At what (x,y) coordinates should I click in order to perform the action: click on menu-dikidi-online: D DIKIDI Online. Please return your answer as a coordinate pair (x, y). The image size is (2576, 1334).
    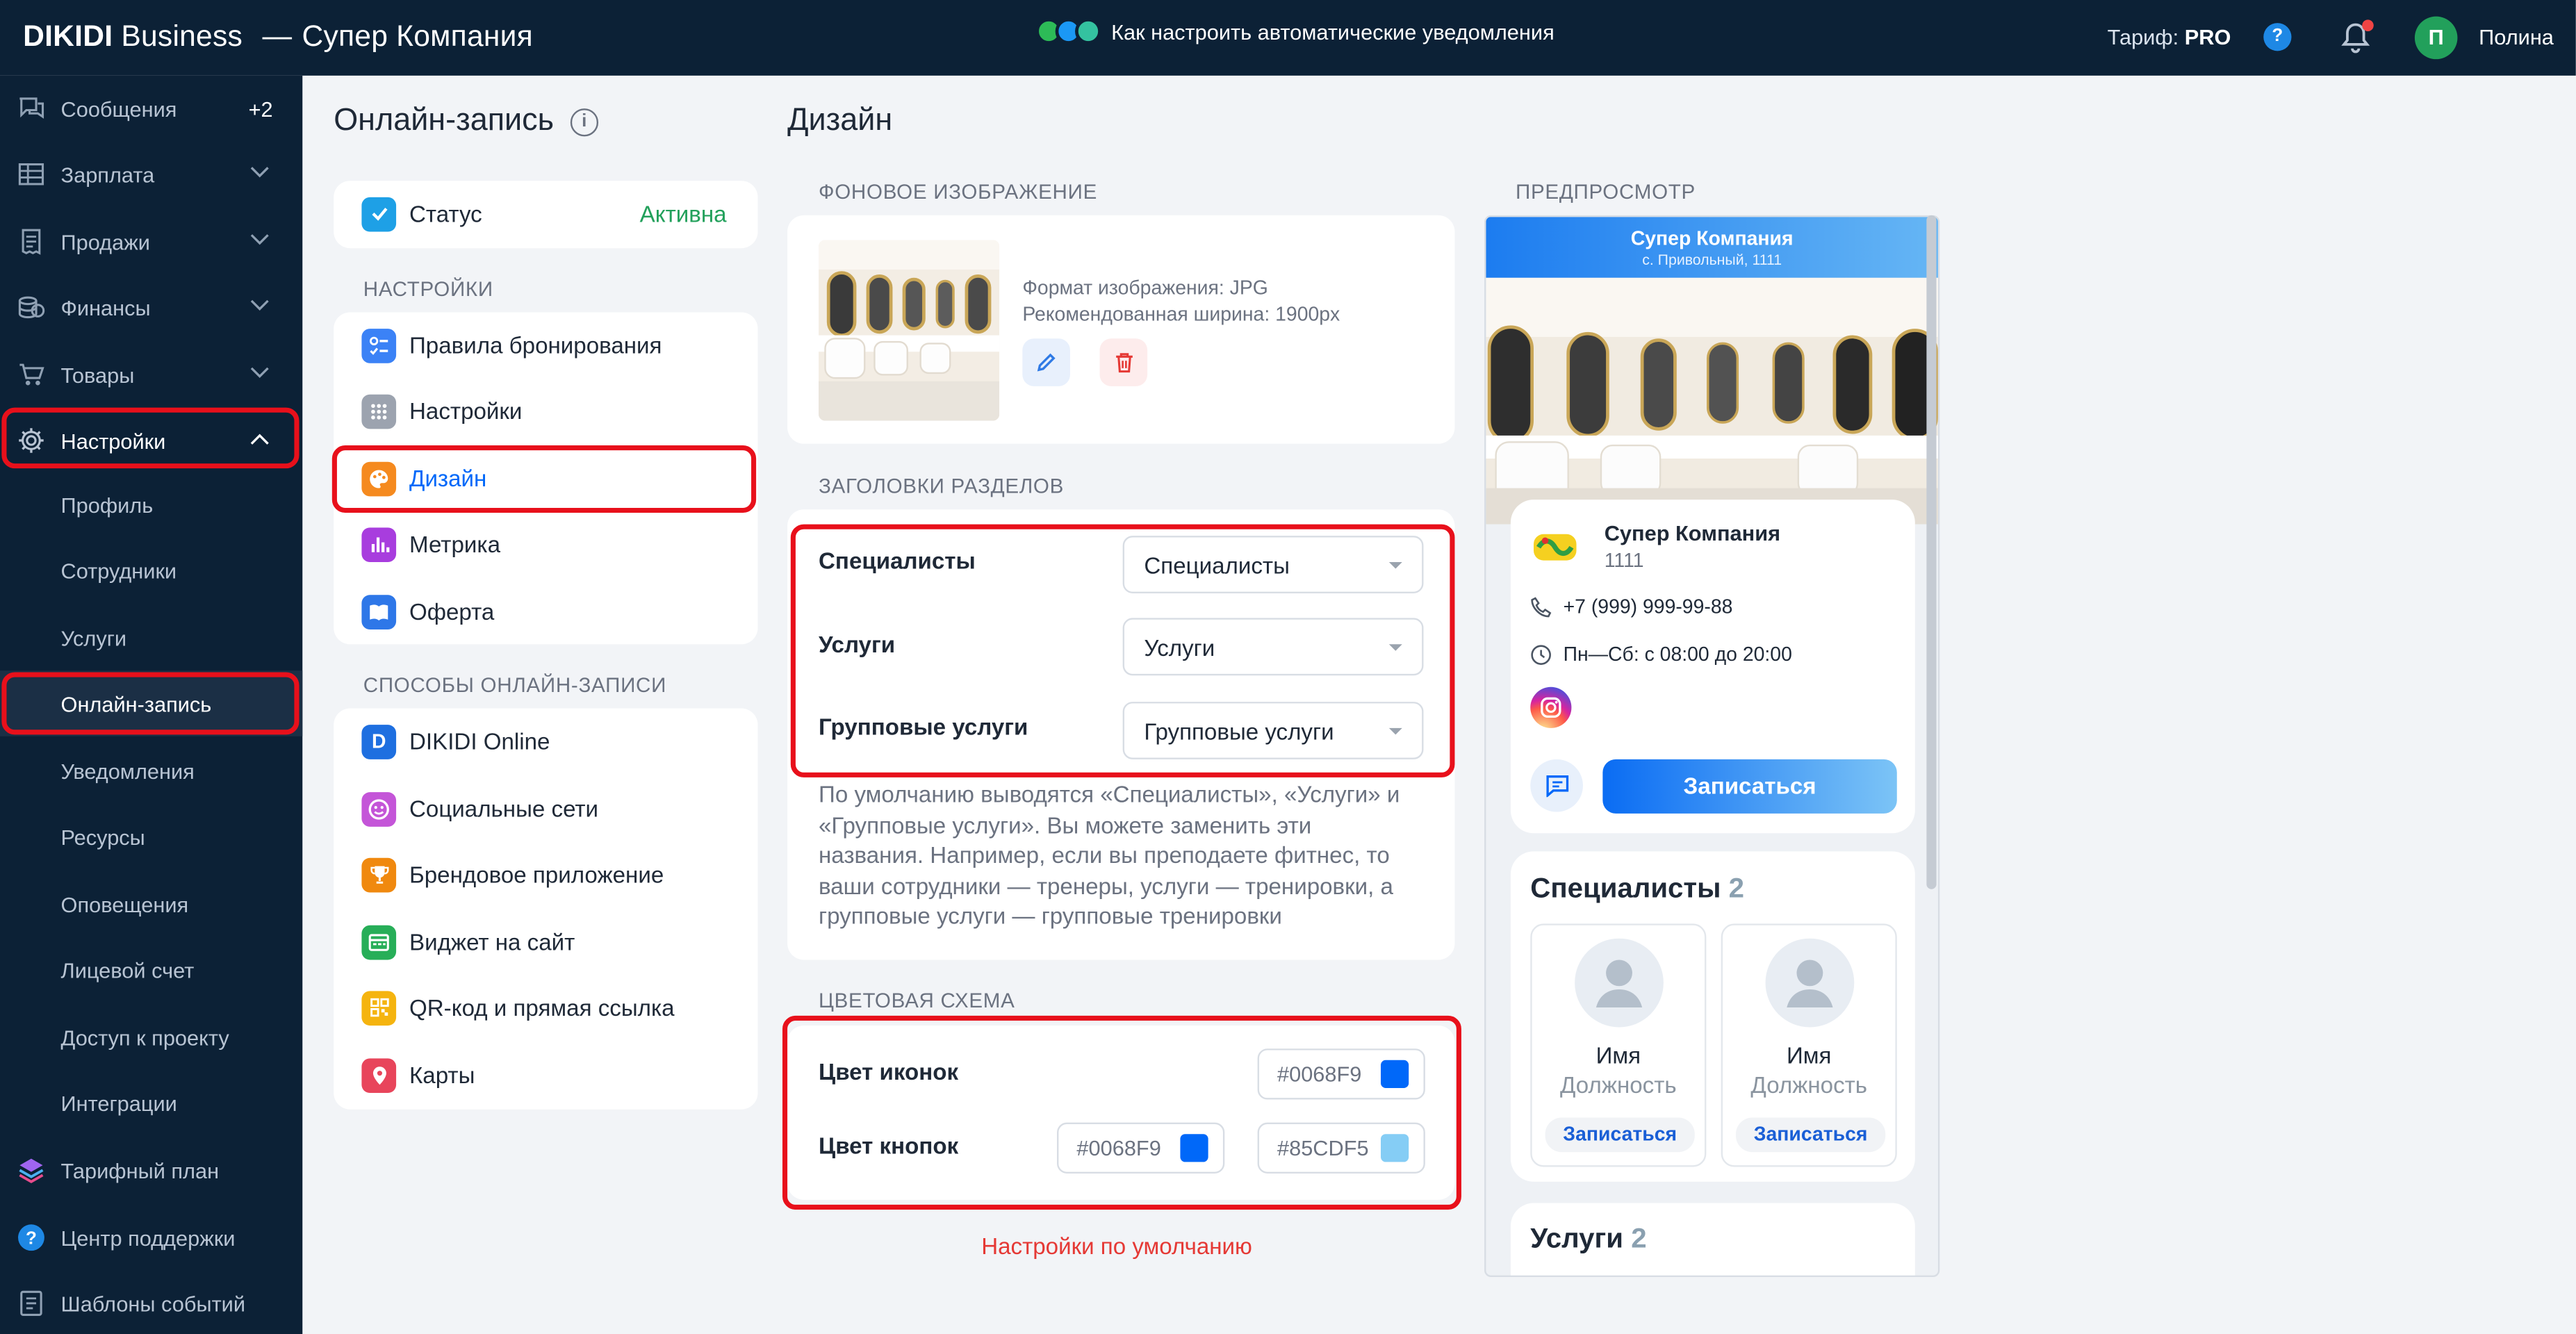
    Looking at the image, I should click on (545, 742).